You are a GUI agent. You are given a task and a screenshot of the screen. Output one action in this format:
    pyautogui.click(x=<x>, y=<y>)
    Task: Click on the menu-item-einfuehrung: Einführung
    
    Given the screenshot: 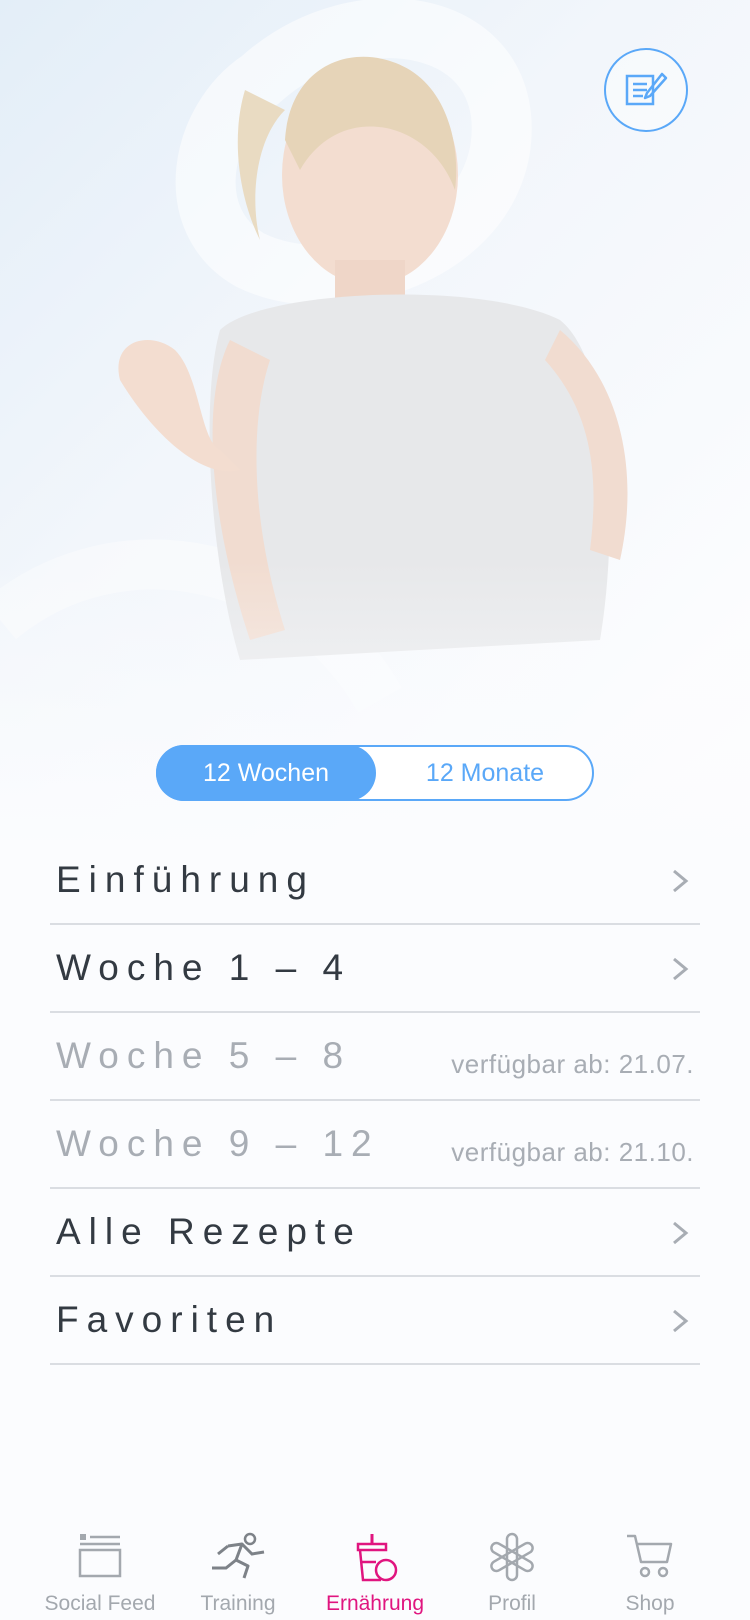 What is the action you would take?
    pyautogui.click(x=375, y=881)
    